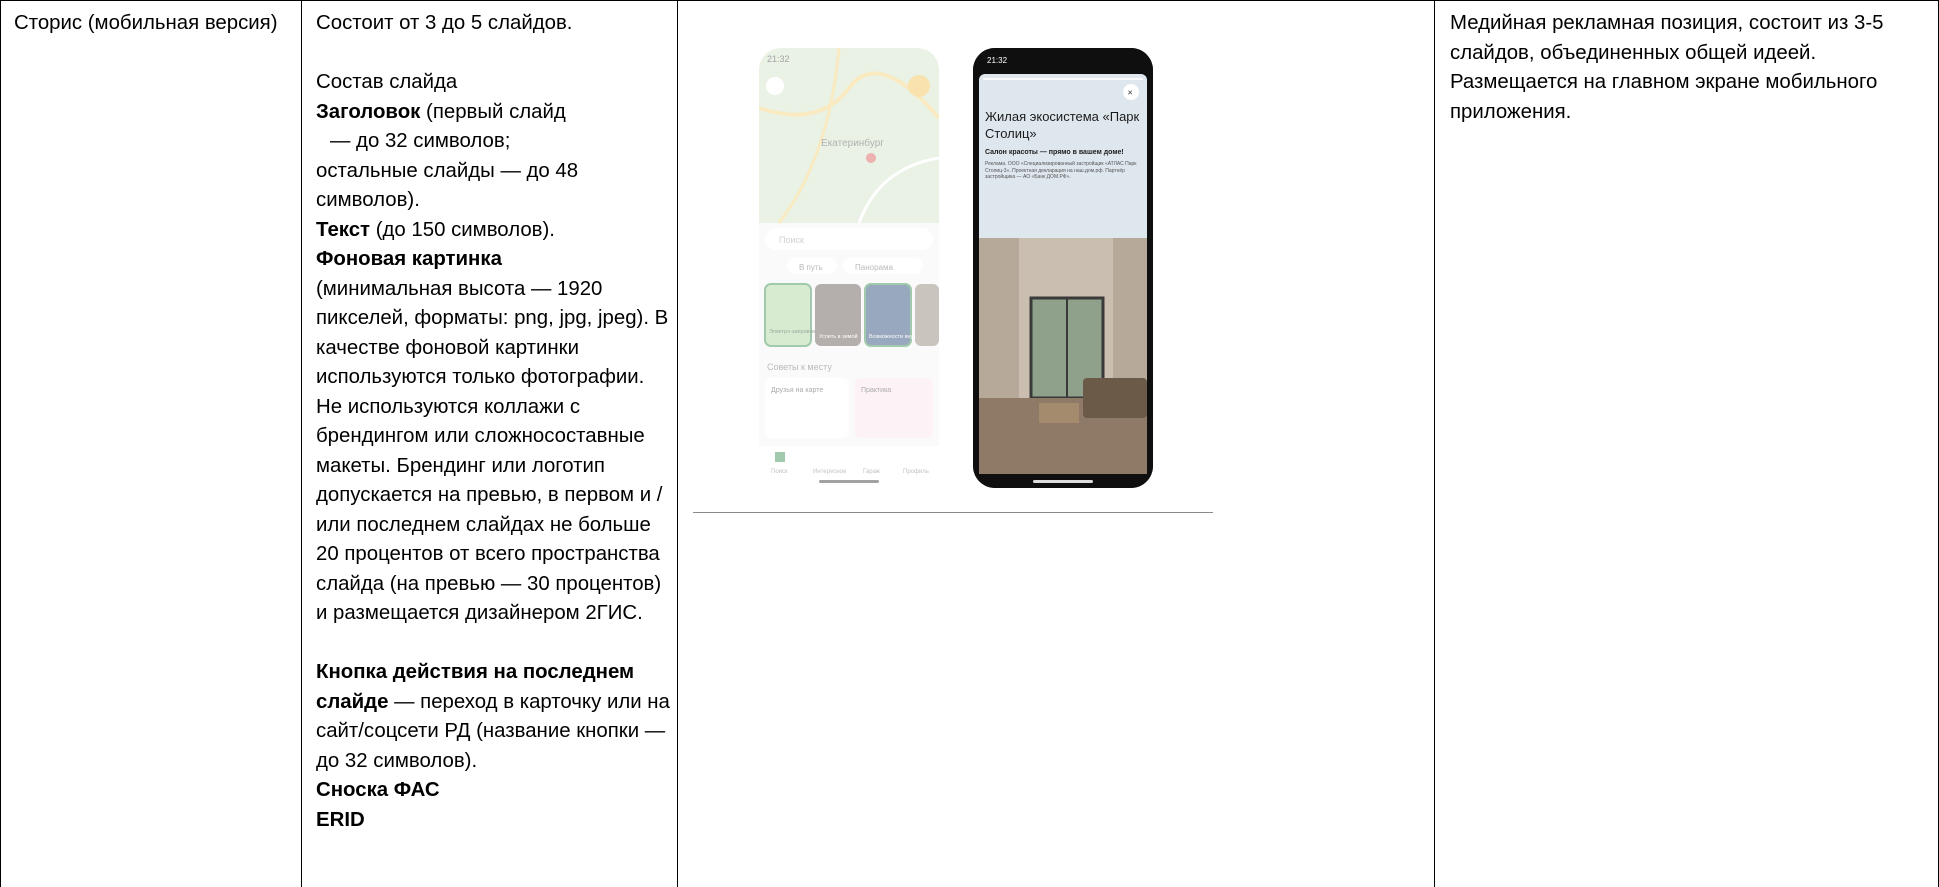 This screenshot has height=887, width=1939. I want to click on title-label: Заголовок, so click(368, 111).